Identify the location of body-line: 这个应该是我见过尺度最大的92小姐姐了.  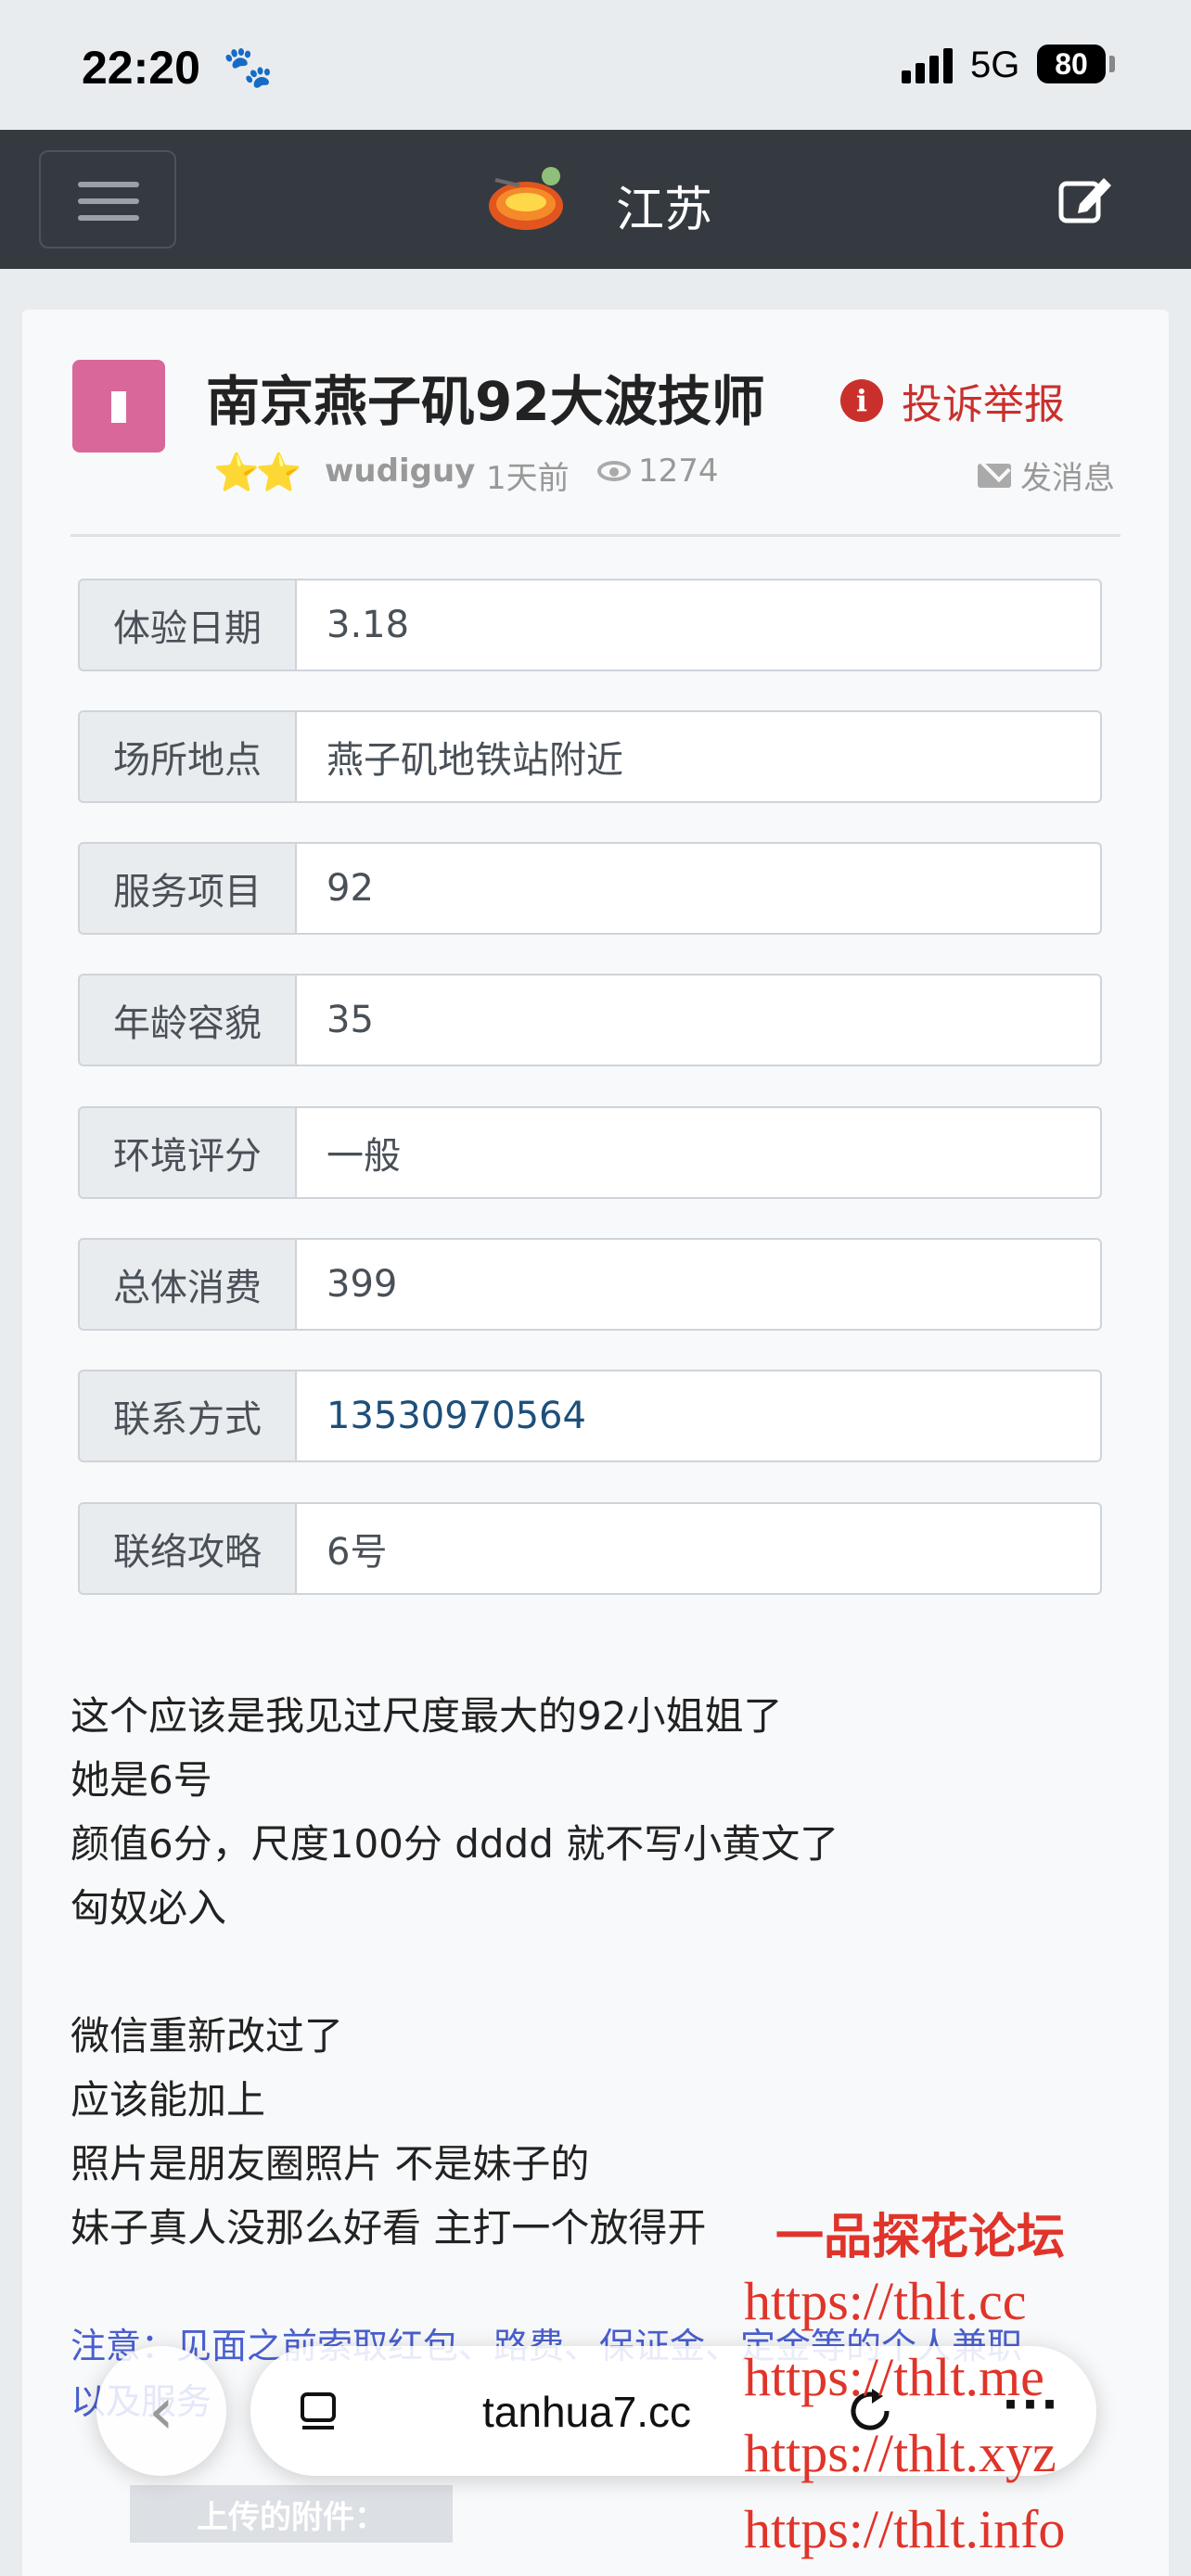
(426, 1716).